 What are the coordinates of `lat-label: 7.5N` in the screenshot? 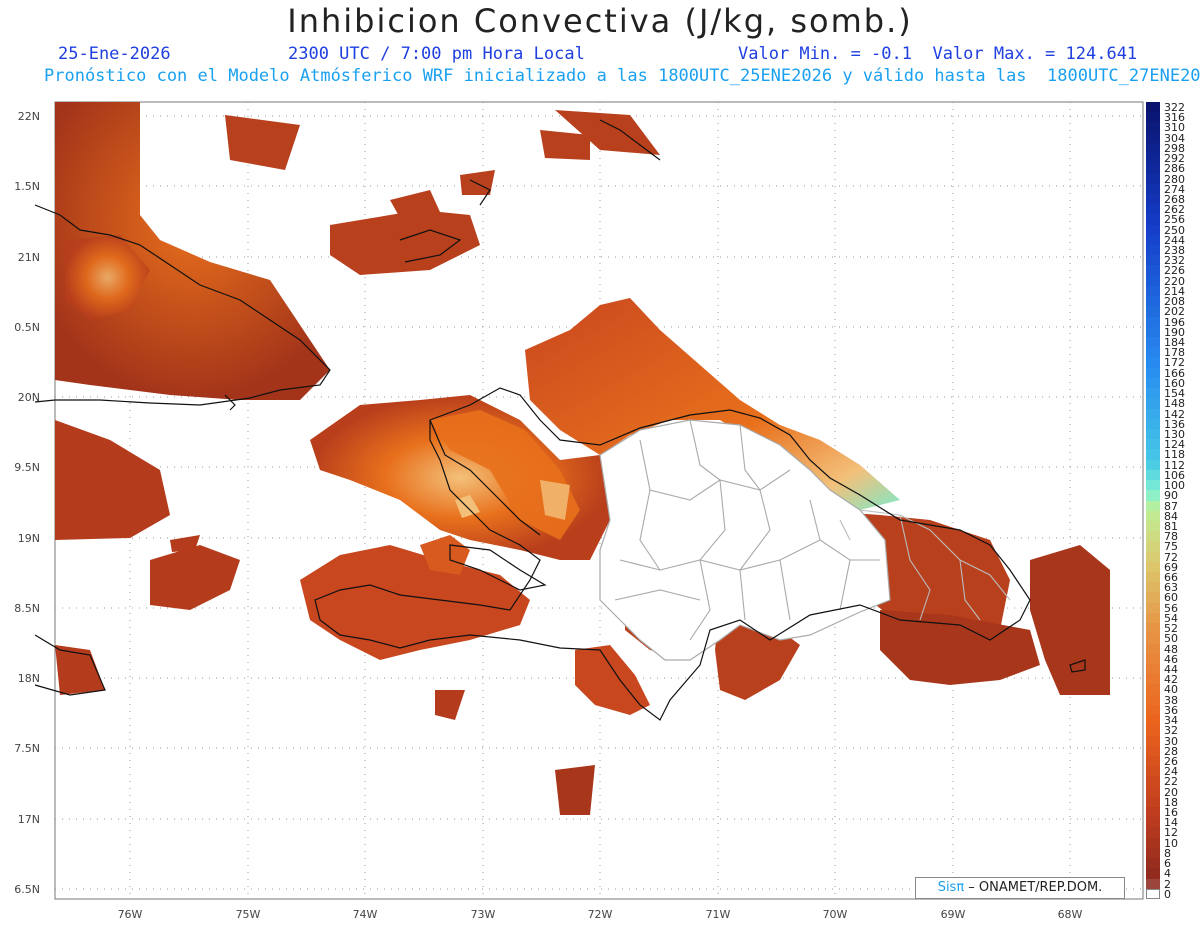 It's located at (27, 748).